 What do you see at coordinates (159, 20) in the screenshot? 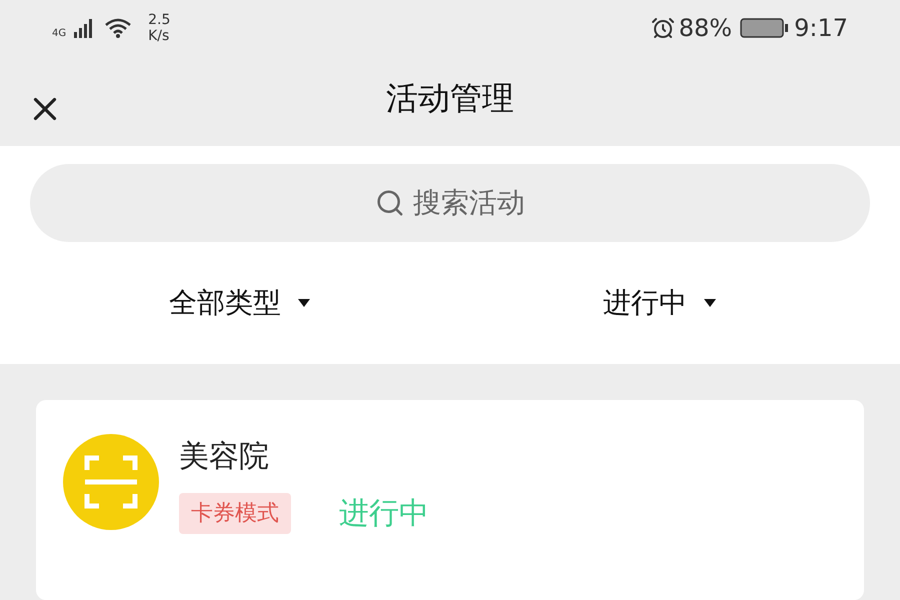
I see `speed-value: 2.5` at bounding box center [159, 20].